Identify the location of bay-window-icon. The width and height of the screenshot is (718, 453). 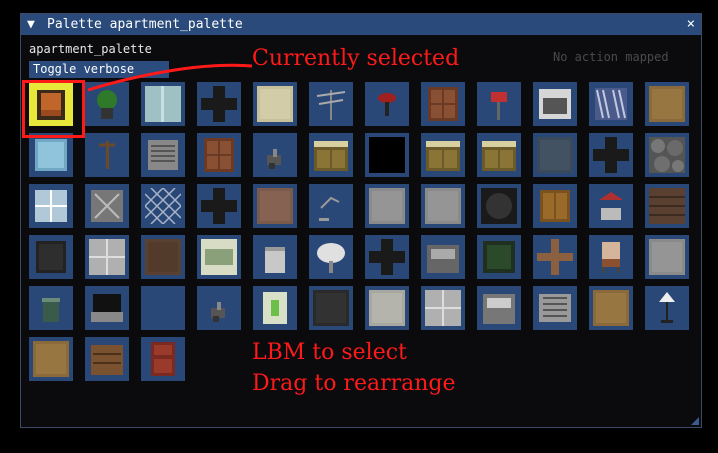
(51, 206).